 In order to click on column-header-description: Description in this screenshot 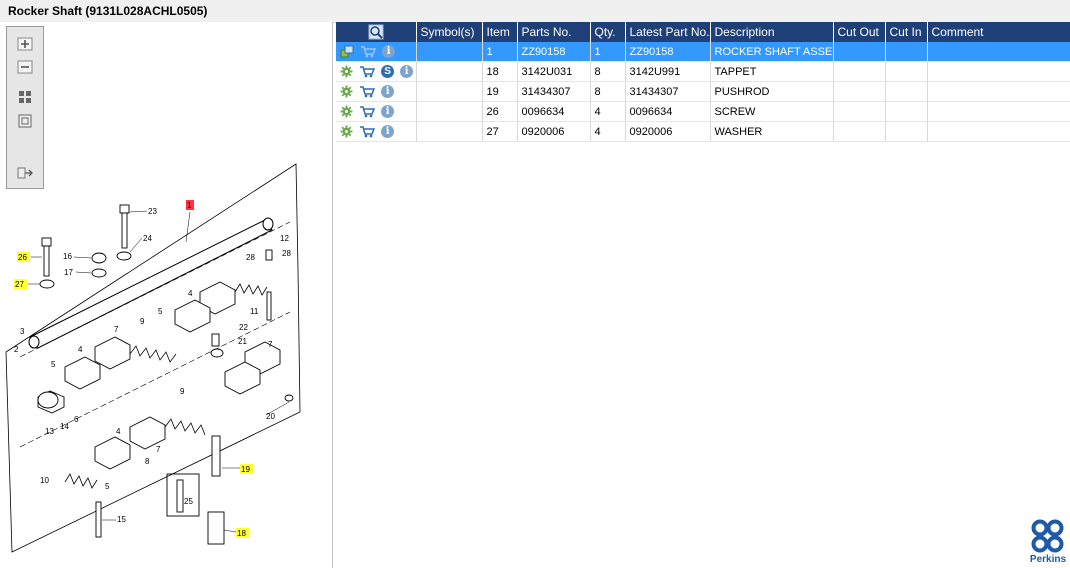, I will do `click(772, 32)`.